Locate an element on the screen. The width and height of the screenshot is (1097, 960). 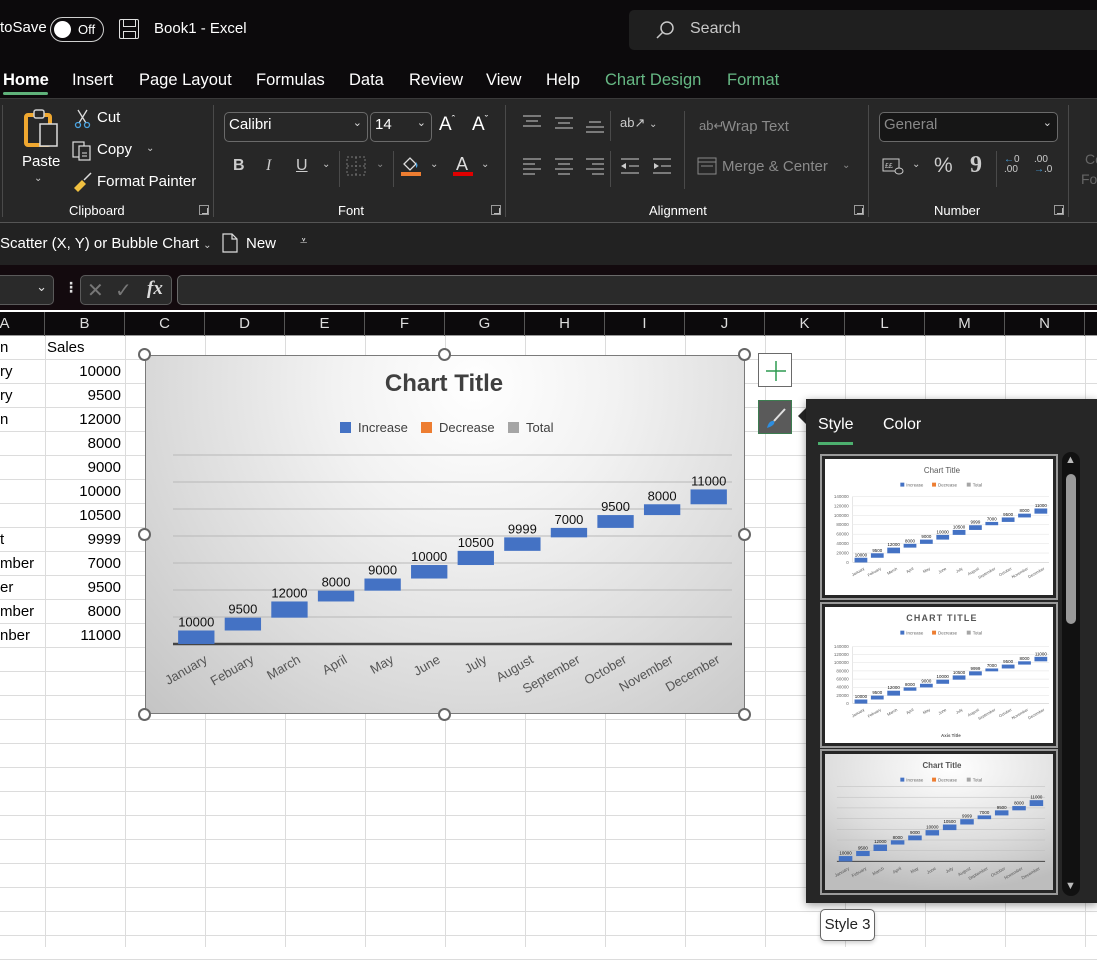
tab-chart-design: Chart Design is located at coordinates (653, 80).